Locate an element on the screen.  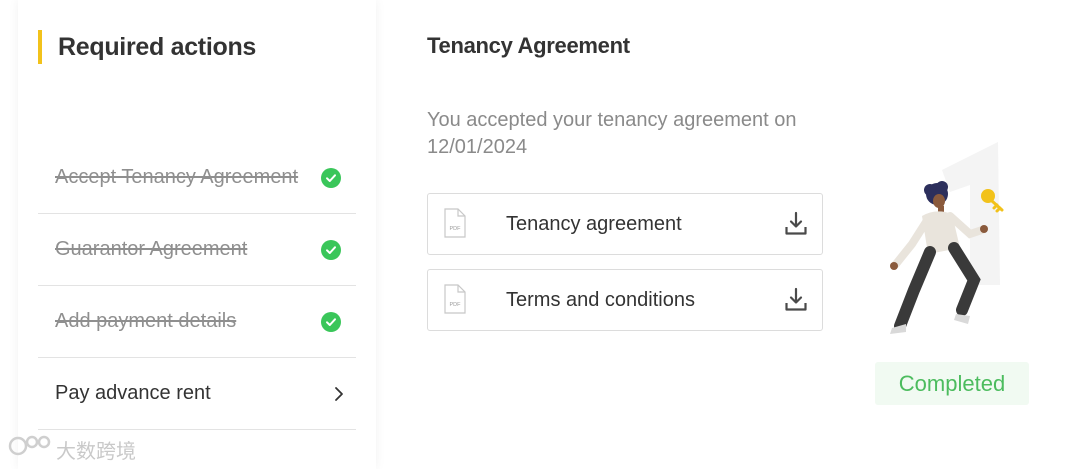
action-item-pay-advance-rent: Pay advance rent is located at coordinates (197, 394).